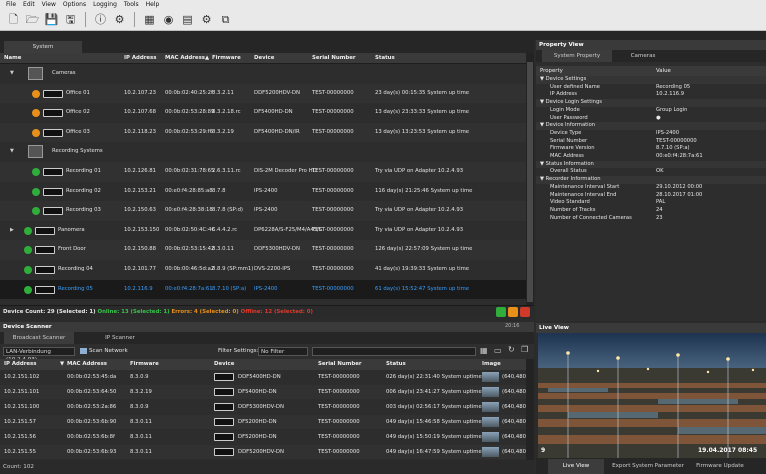 The image size is (766, 474). I want to click on tab-firmware-update: Firmware Update, so click(720, 466).